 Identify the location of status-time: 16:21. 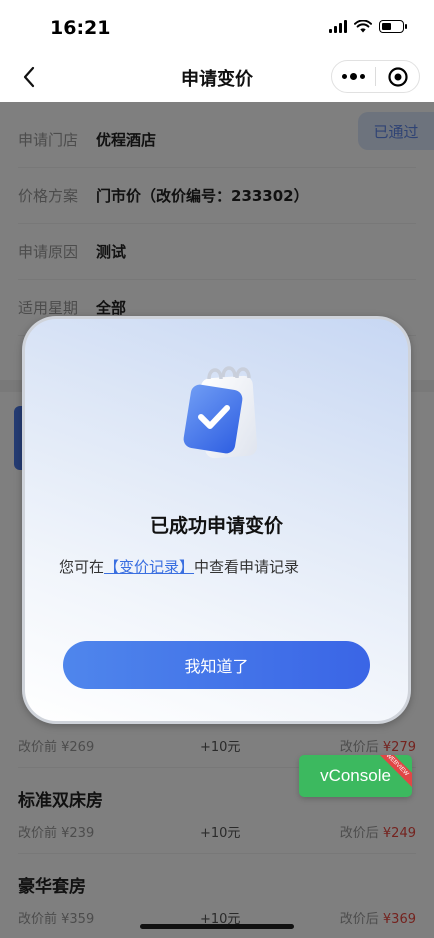
(80, 28).